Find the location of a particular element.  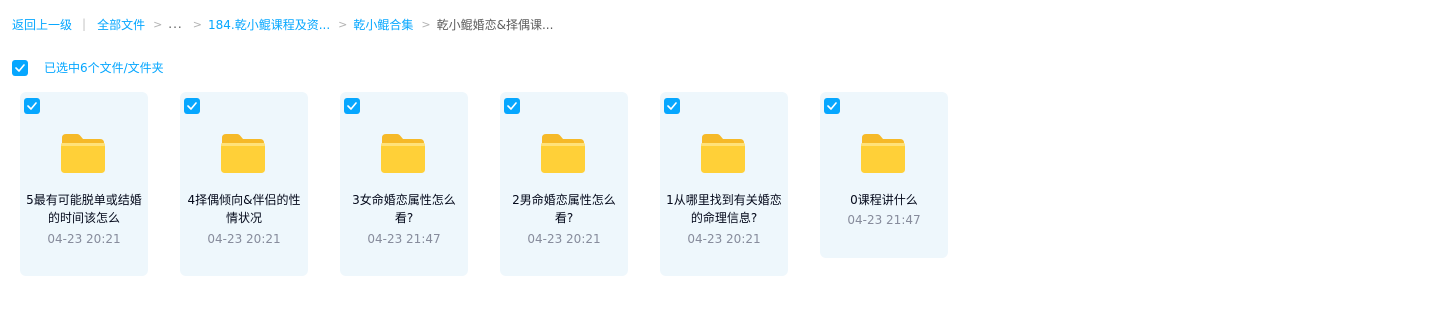

file-card: 1从哪里找到有关婚恋的命理信息? 04-23 20:21 is located at coordinates (724, 184).